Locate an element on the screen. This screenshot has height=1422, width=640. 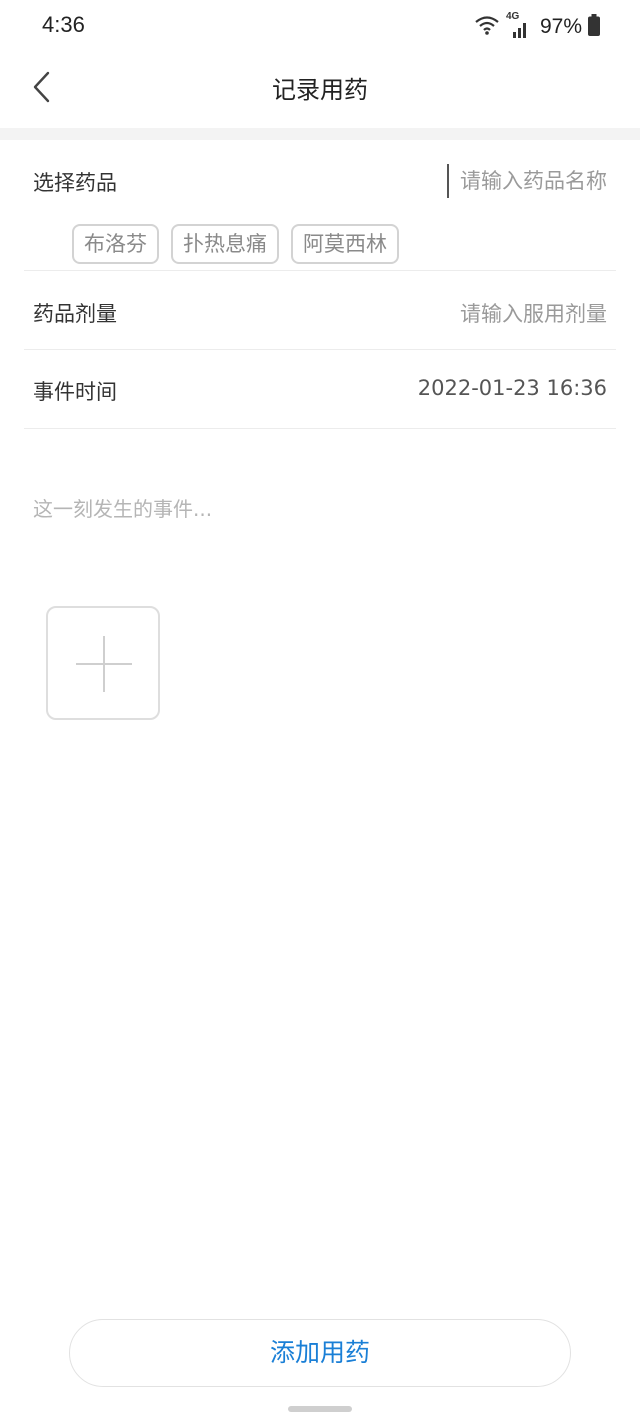
drug-suggestion-chip: 布洛芬 is located at coordinates (115, 244).